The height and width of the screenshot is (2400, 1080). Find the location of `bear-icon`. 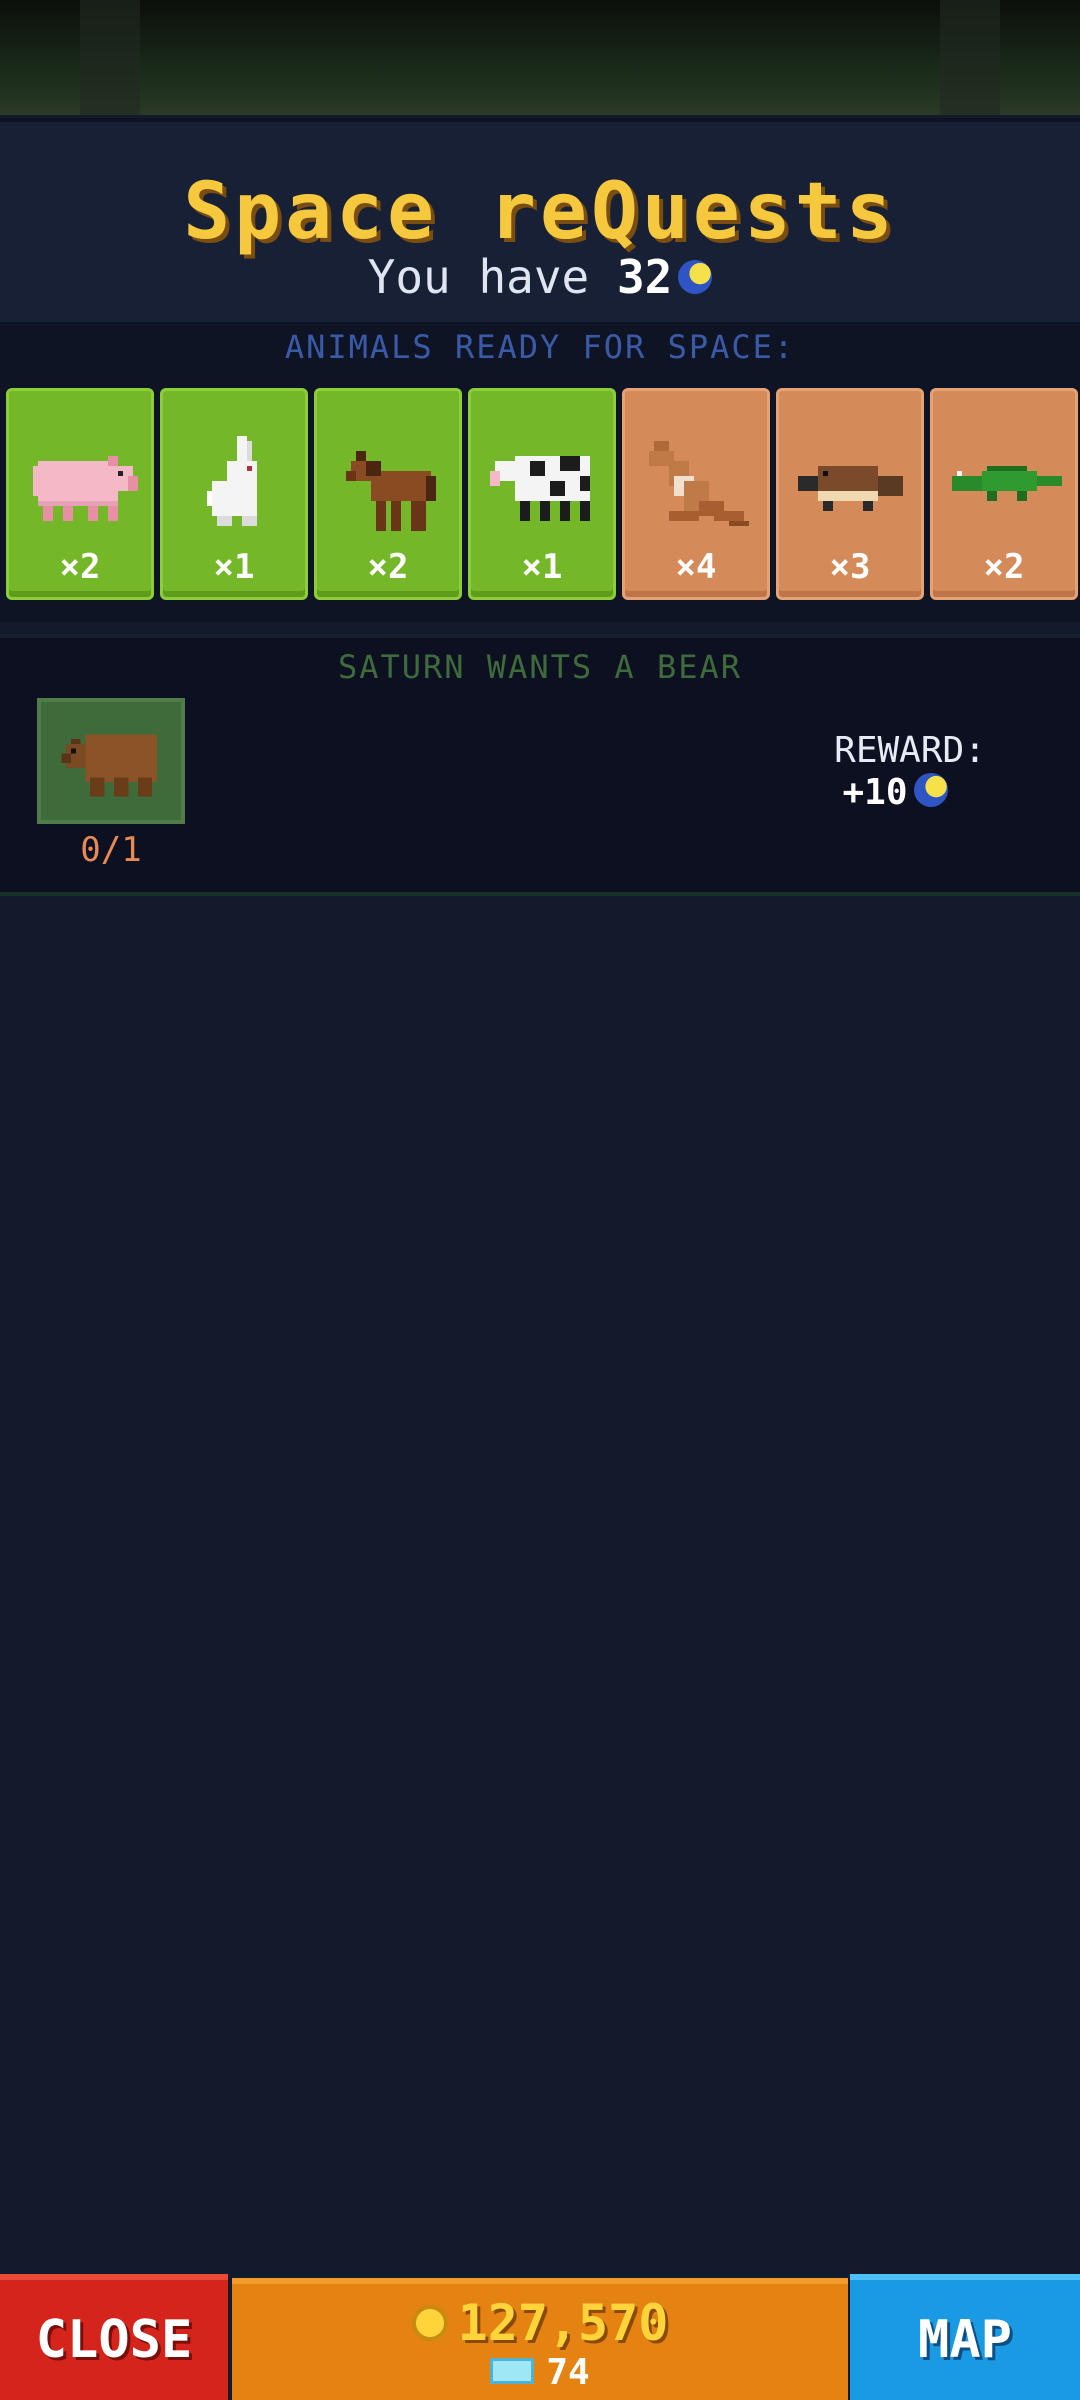

bear-icon is located at coordinates (109, 765).